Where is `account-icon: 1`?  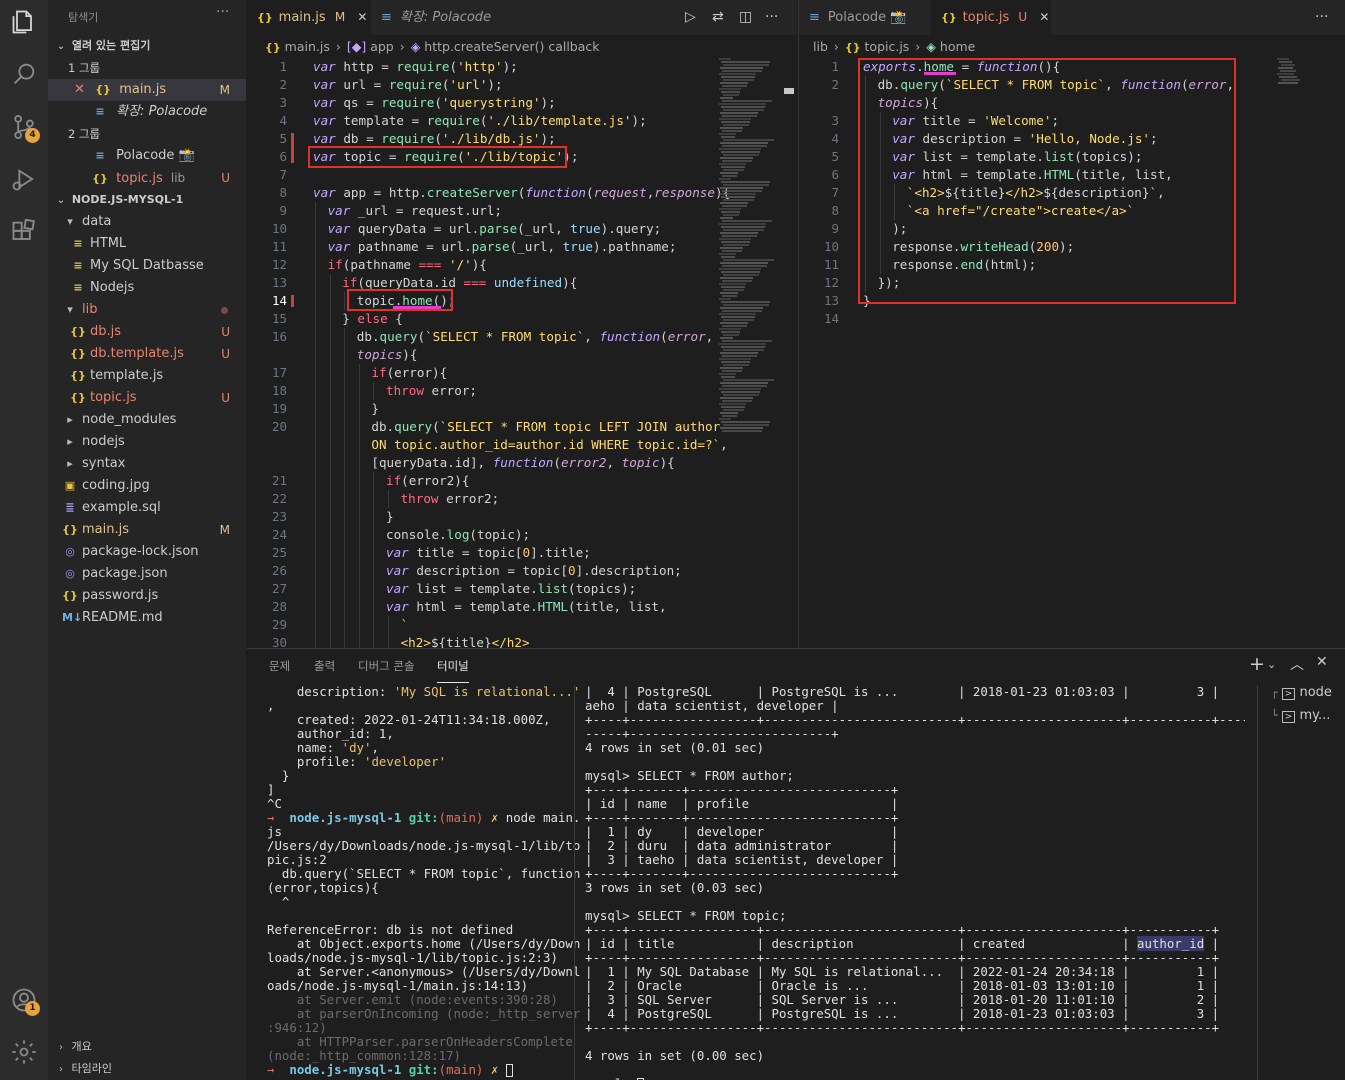
account-icon: 1 is located at coordinates (25, 1001).